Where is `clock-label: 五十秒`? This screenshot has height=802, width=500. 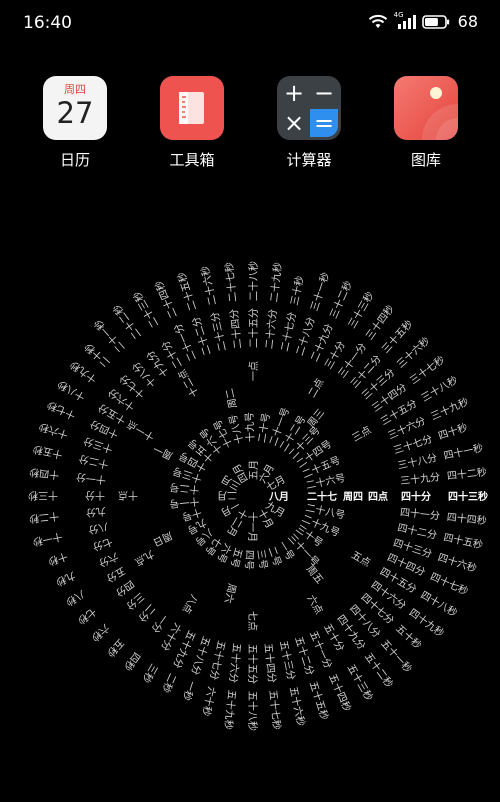 clock-label: 五十秒 is located at coordinates (408, 637).